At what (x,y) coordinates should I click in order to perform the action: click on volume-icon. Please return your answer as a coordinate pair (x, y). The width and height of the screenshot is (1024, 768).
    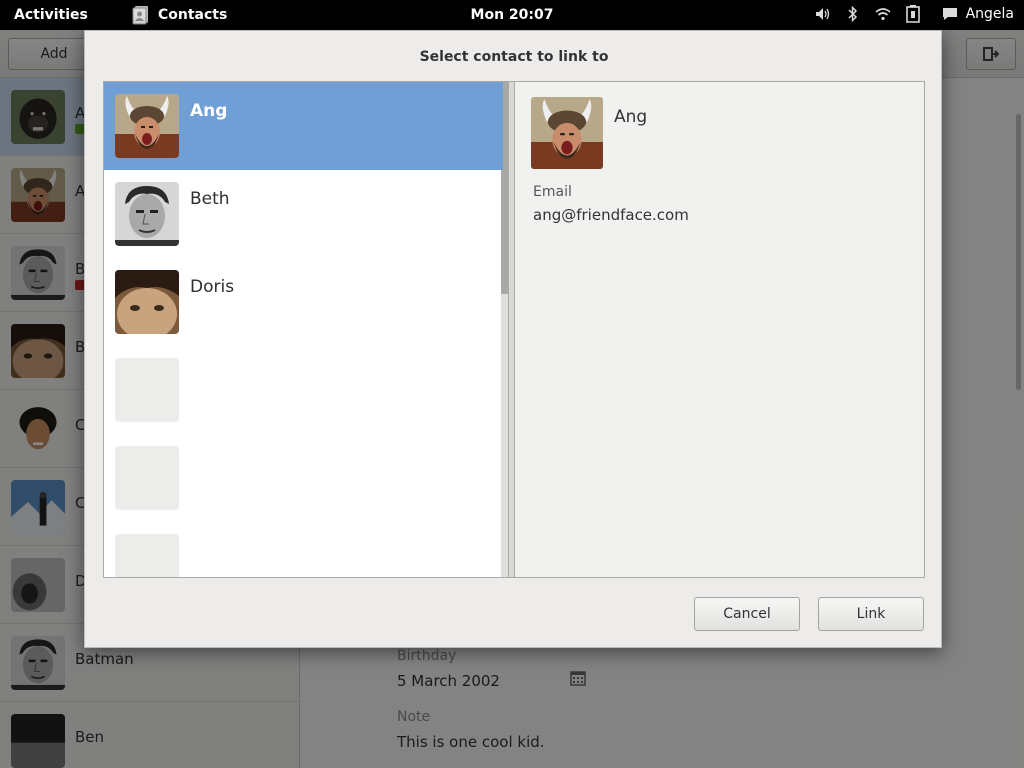
    Looking at the image, I should click on (823, 14).